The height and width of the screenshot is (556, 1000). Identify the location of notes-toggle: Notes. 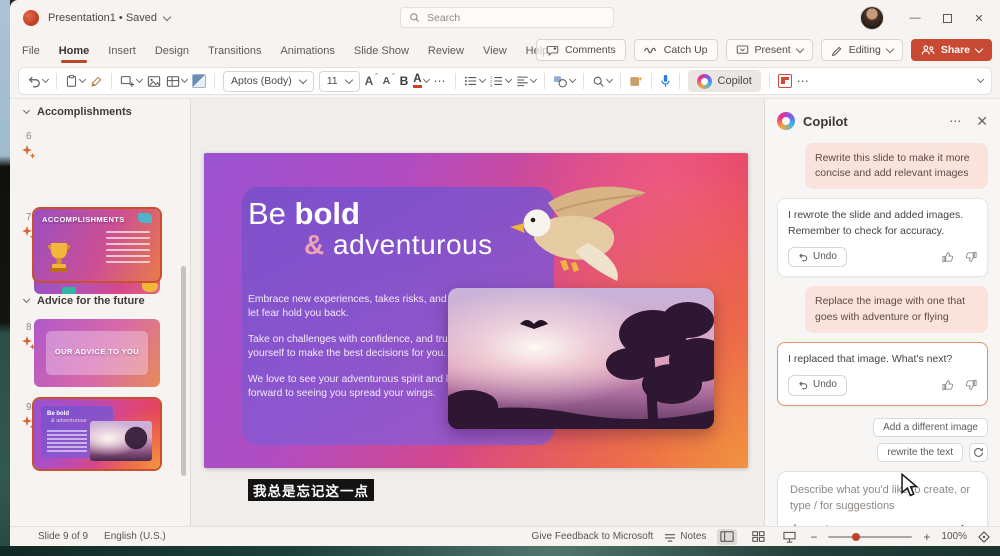
(685, 536).